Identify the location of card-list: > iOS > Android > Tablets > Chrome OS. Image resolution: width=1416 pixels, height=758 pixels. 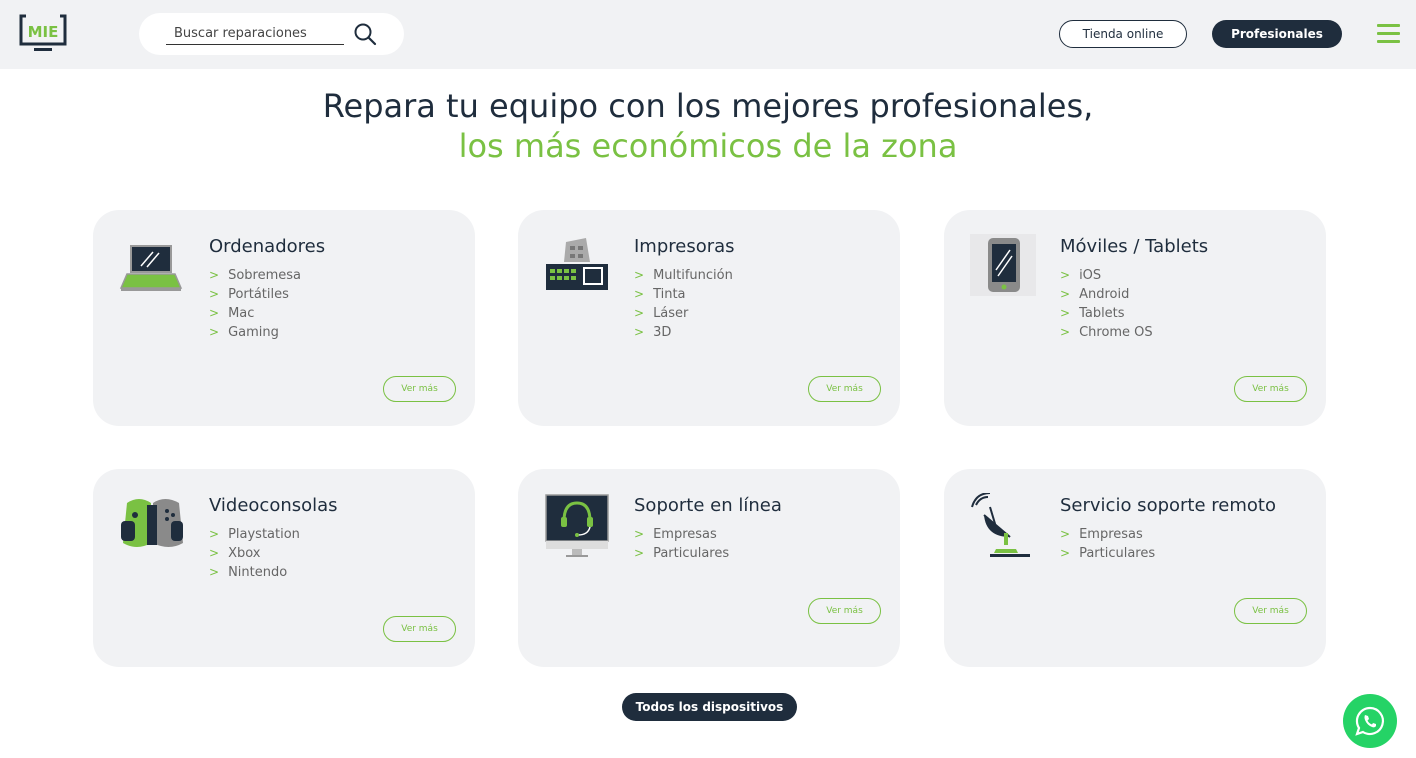
(1106, 304).